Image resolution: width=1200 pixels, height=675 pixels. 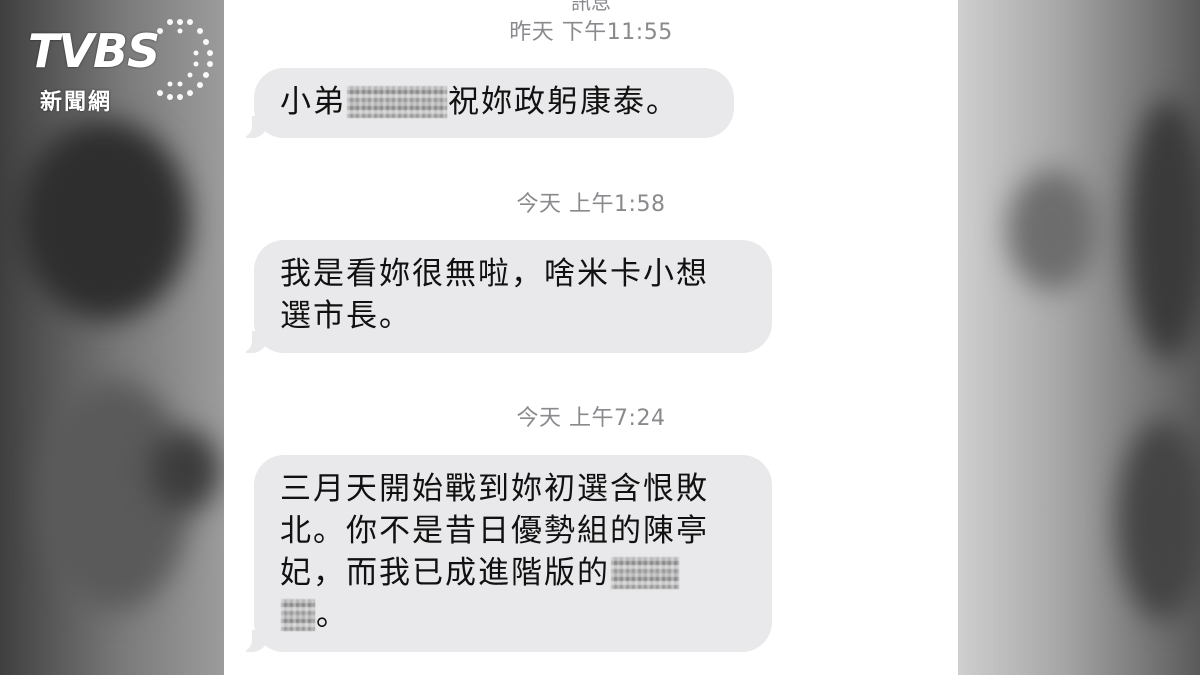 What do you see at coordinates (494, 489) in the screenshot?
I see `message-text: 三月天開始戰到妳初選含恨敗` at bounding box center [494, 489].